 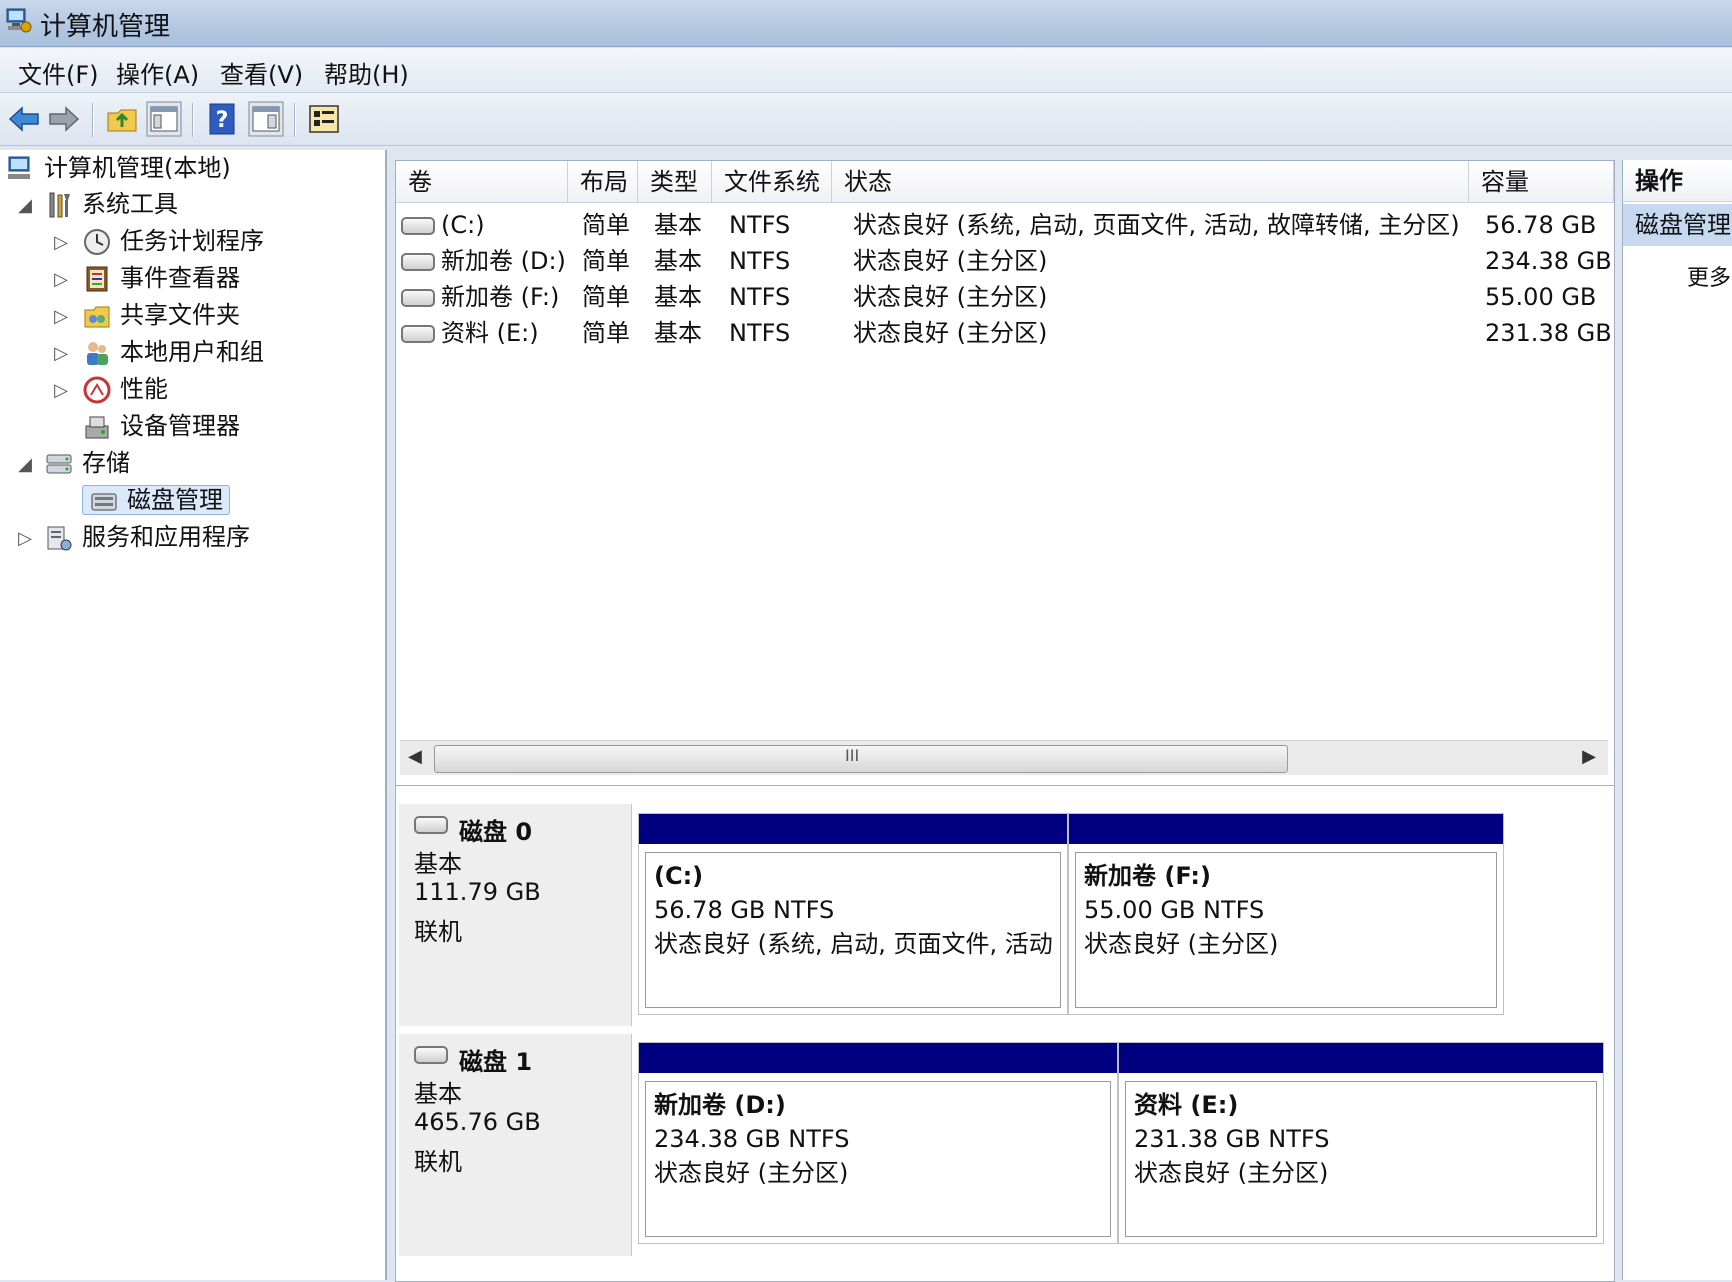 What do you see at coordinates (59, 538) in the screenshot?
I see `services-icon` at bounding box center [59, 538].